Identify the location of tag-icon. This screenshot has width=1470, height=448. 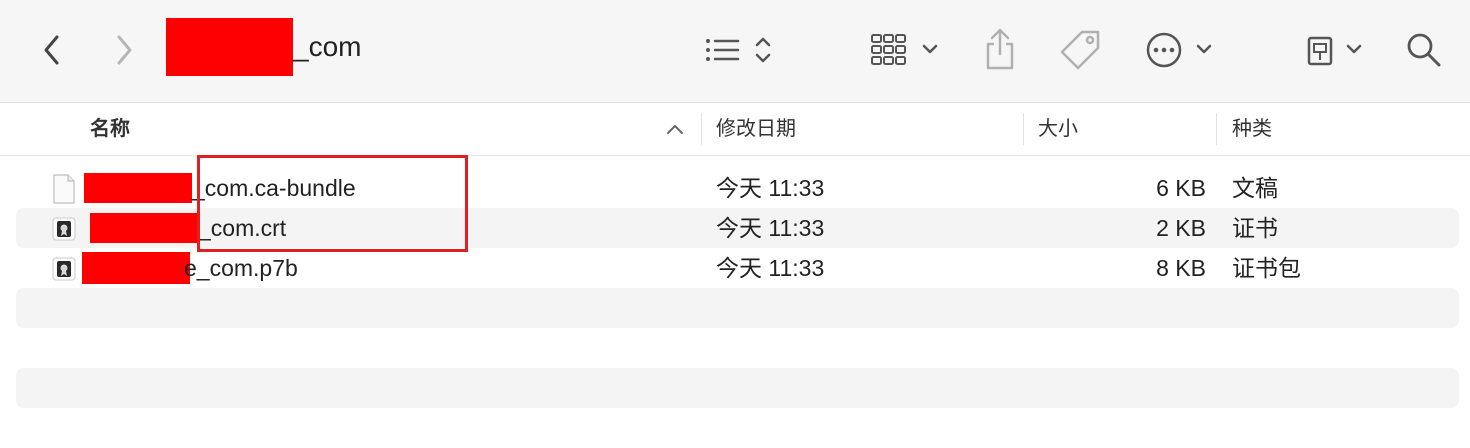
(1080, 50).